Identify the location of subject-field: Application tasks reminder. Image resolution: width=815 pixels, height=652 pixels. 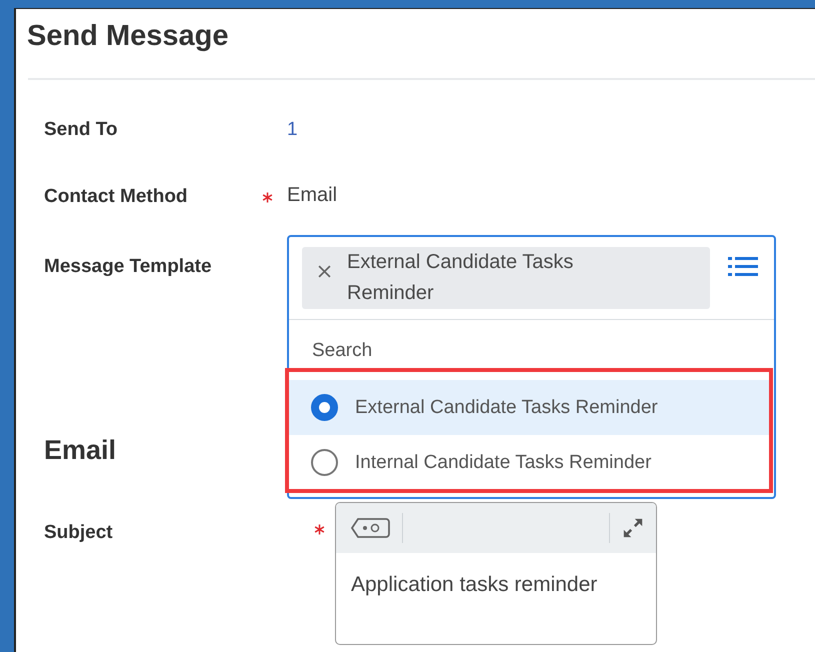
(496, 573).